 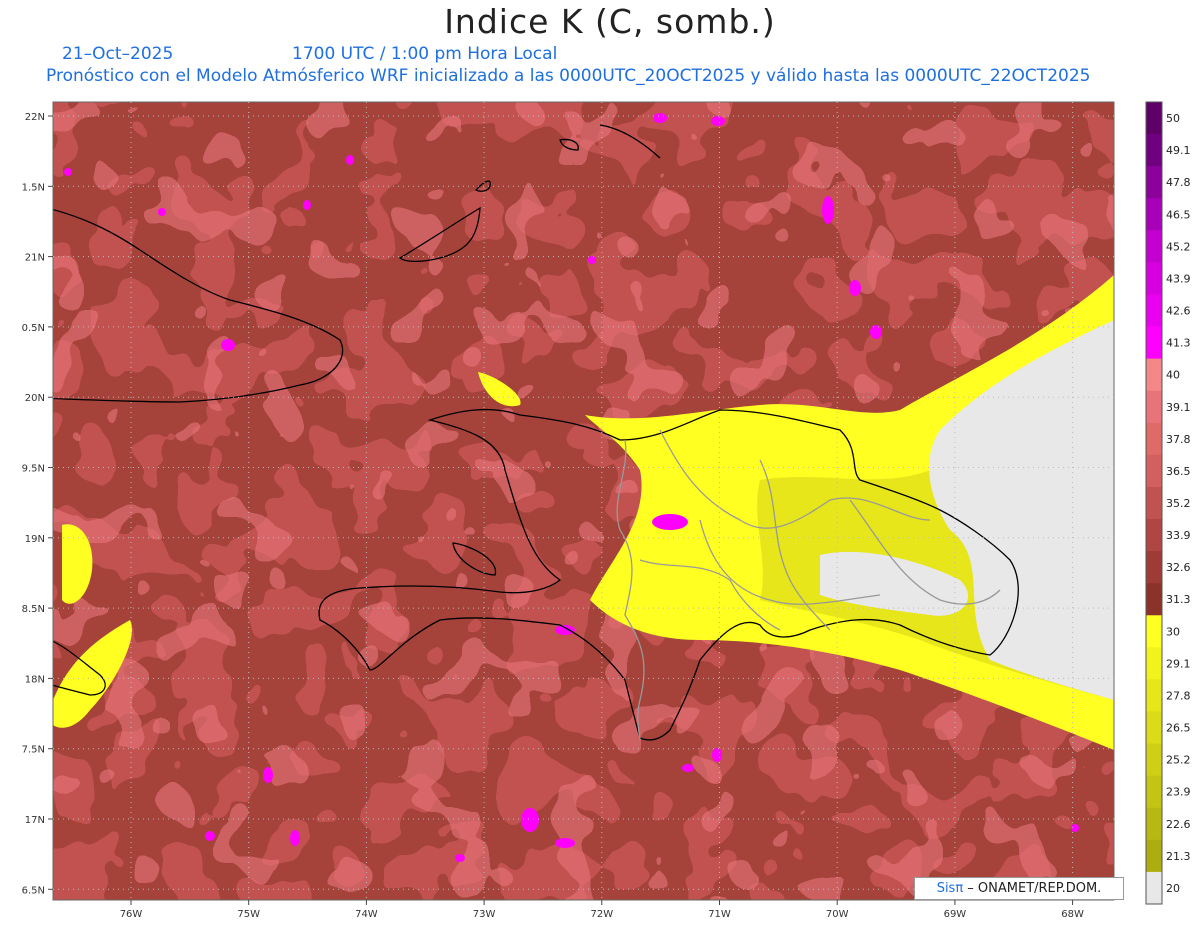 I want to click on lat-label: 9.5N, so click(x=33, y=469).